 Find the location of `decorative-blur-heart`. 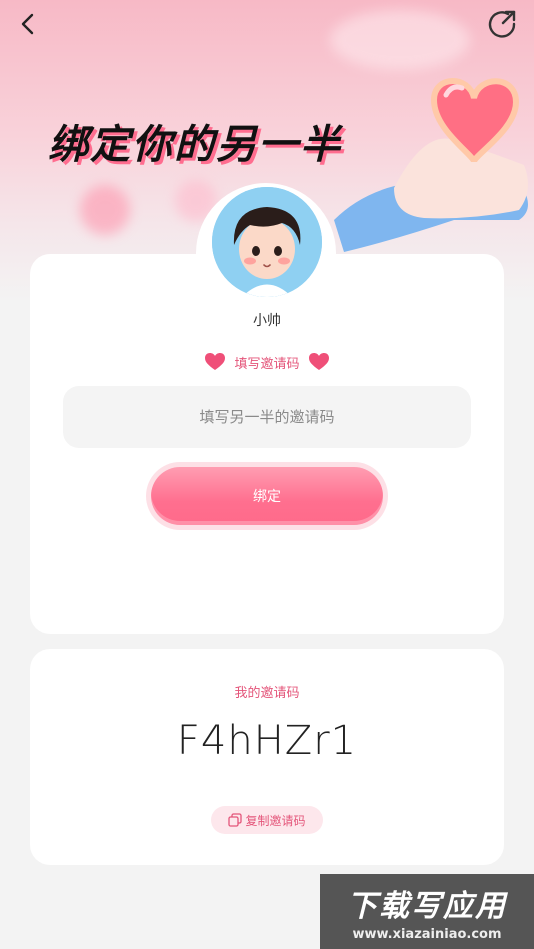

decorative-blur-heart is located at coordinates (105, 210).